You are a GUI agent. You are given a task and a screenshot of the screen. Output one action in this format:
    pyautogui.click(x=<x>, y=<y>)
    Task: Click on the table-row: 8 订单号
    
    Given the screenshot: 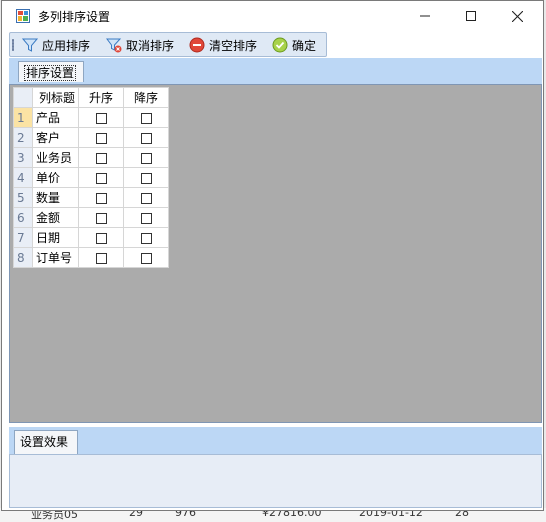 What is the action you would take?
    pyautogui.click(x=91, y=257)
    